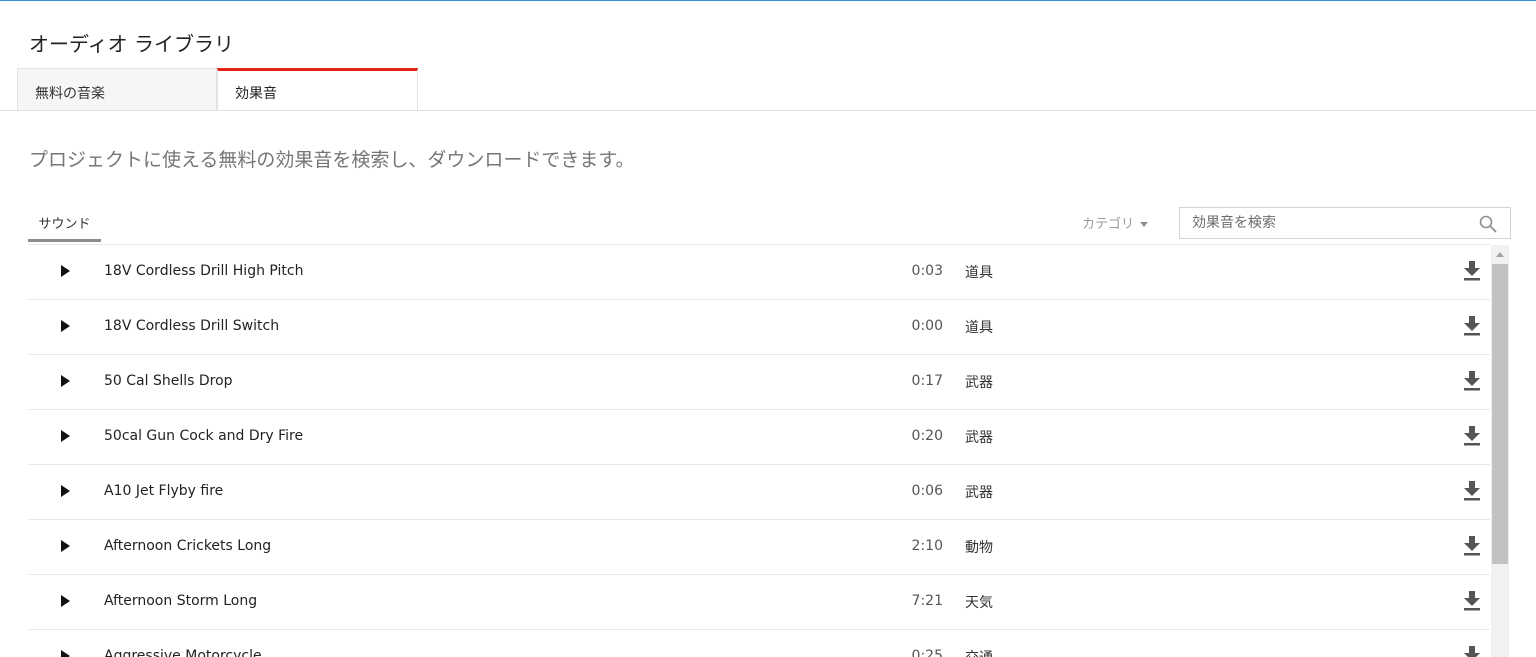 The width and height of the screenshot is (1536, 657). Describe the element at coordinates (759, 272) in the screenshot. I see `sound-row: 18V Cordless Drill High Pitch 0:03 道具` at that location.